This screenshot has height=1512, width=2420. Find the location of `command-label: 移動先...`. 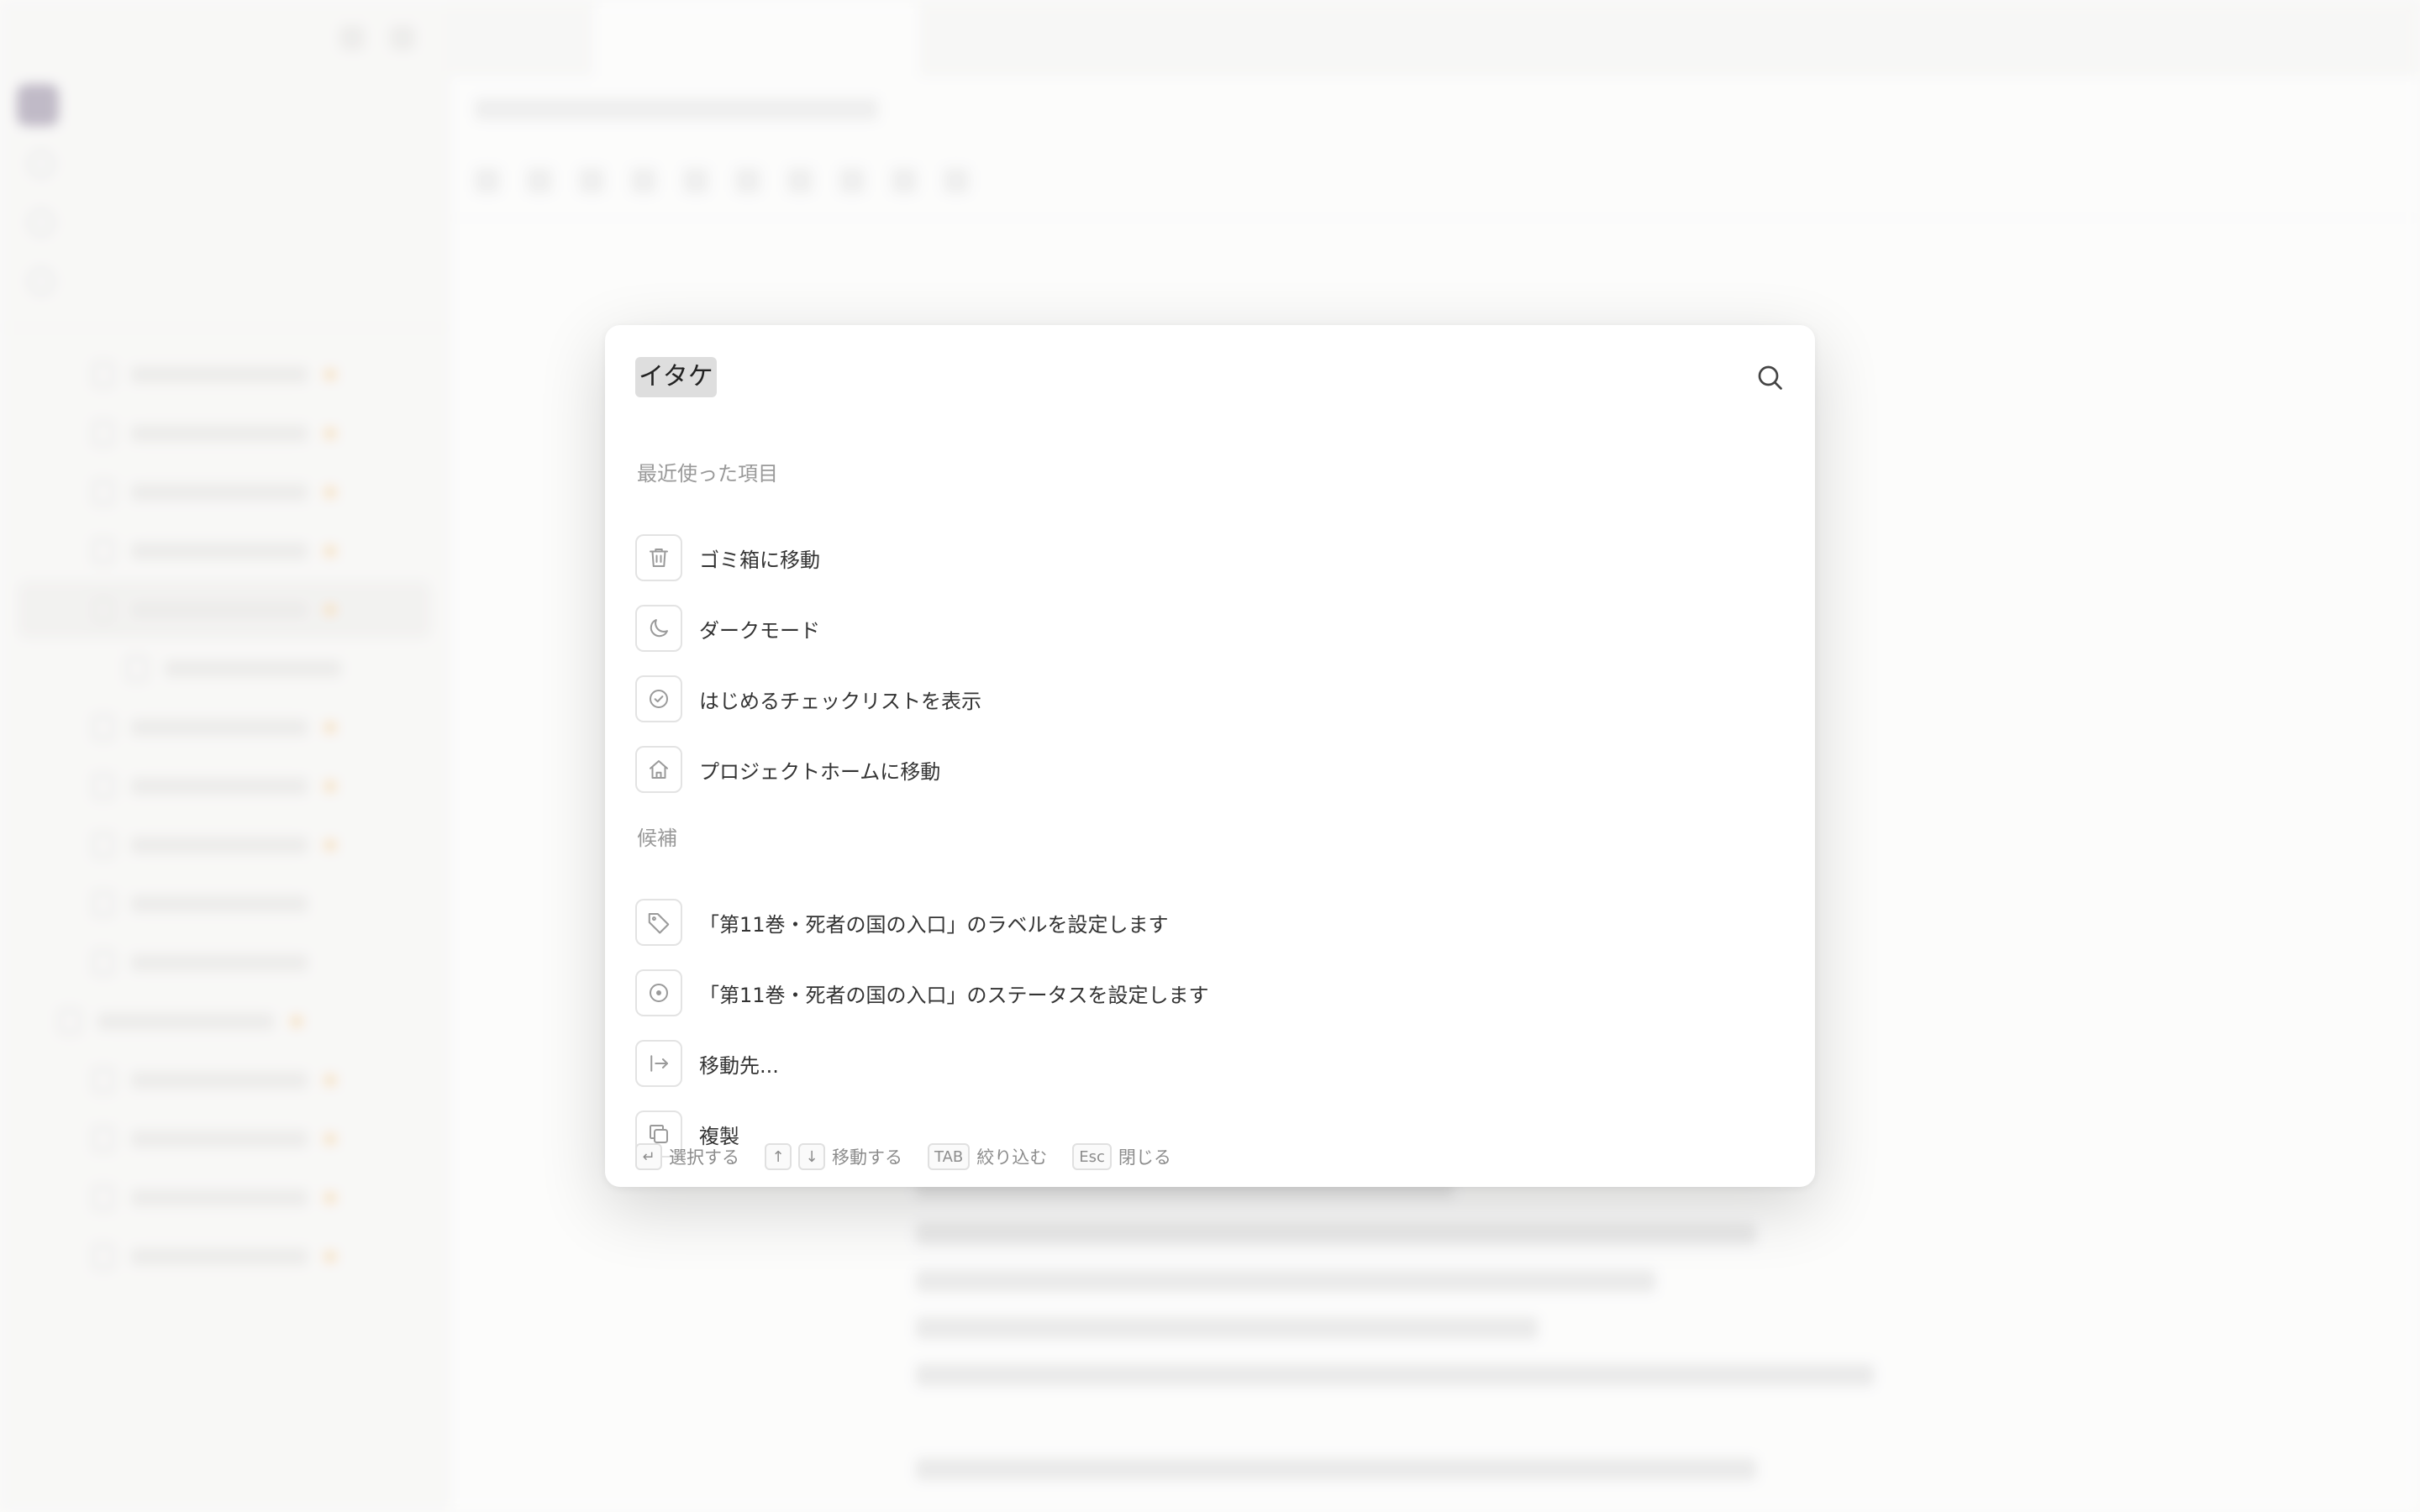

command-label: 移動先... is located at coordinates (739, 1065).